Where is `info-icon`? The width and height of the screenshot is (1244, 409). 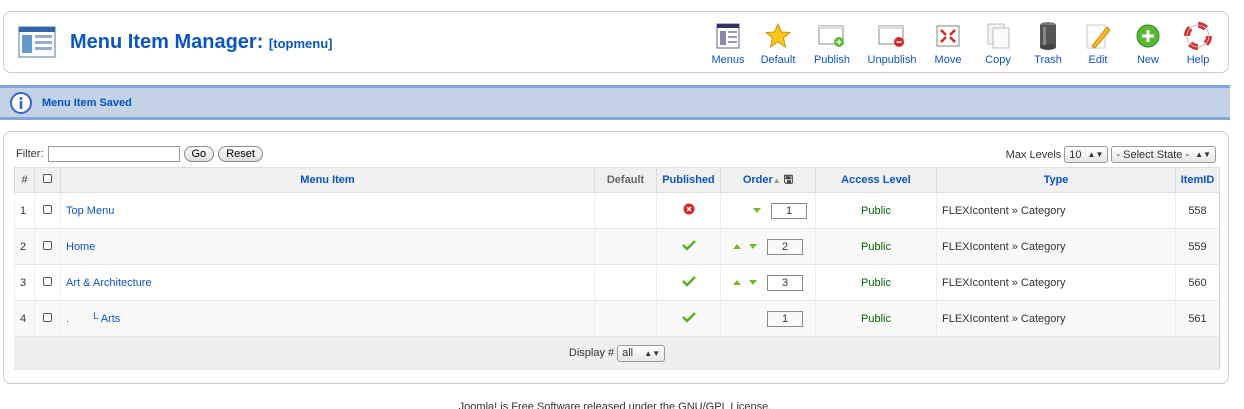 info-icon is located at coordinates (21, 103).